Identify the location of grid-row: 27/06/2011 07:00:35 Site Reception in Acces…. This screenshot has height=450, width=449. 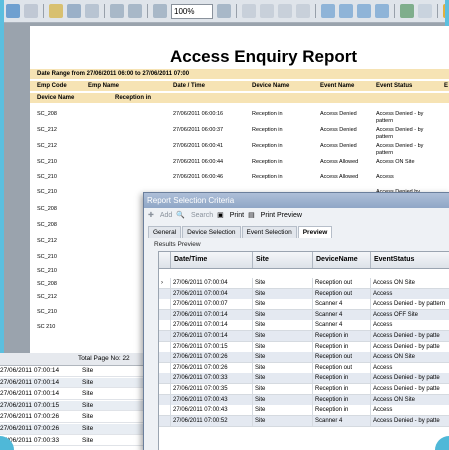
(304, 389).